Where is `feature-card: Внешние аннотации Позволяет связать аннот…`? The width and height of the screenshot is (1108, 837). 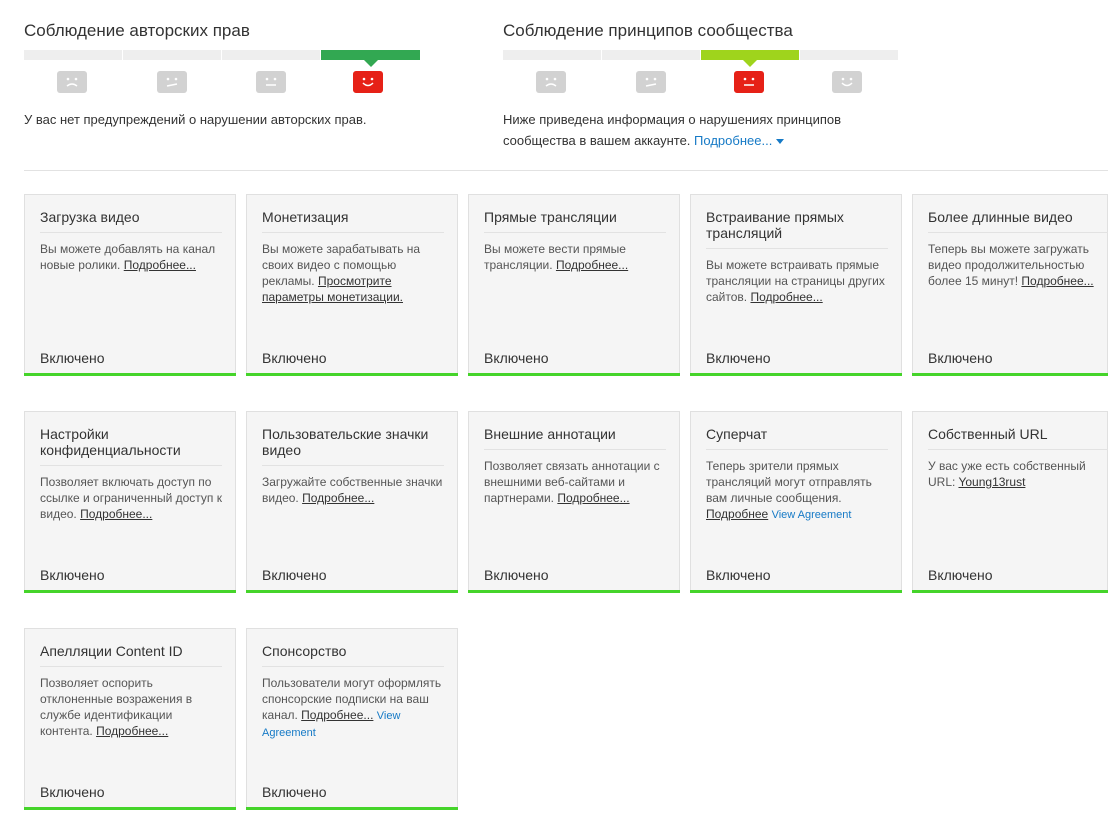 feature-card: Внешние аннотации Позволяет связать аннот… is located at coordinates (574, 502).